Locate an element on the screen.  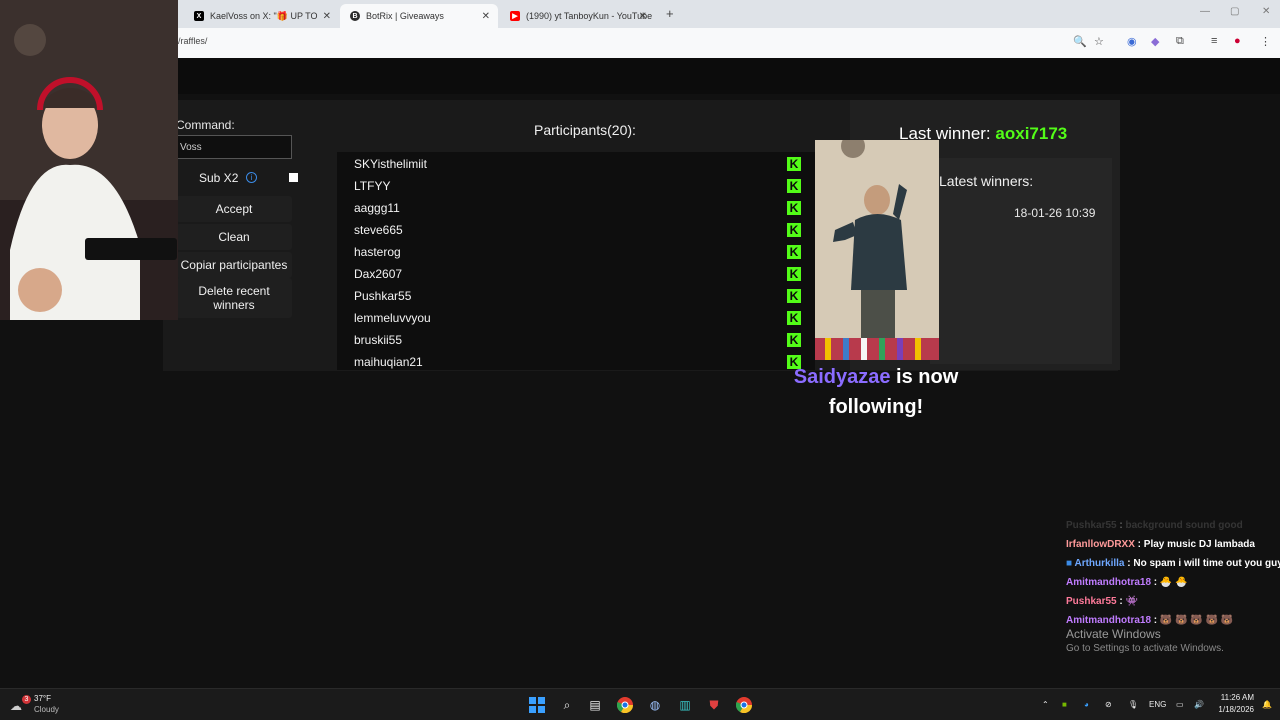
chat-username: Arthurkilla is located at coordinates (1099, 563).